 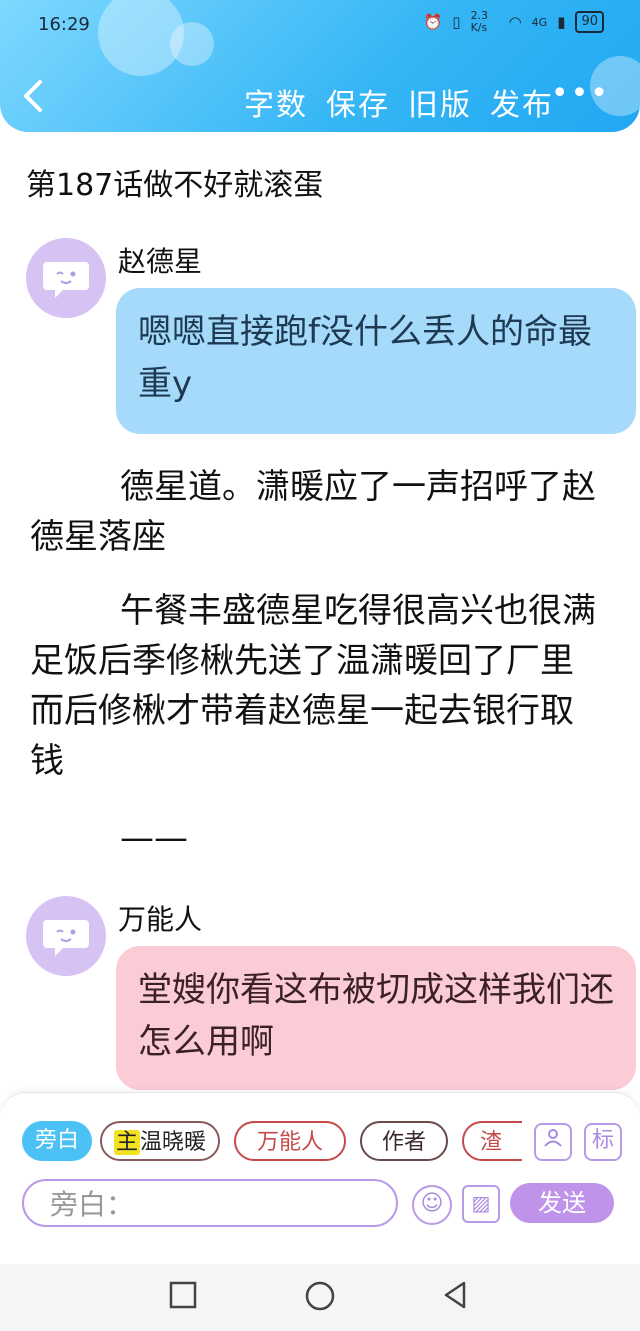 I want to click on narration-paragraph: 德星道。潇暖应了一声招呼了赵德星落座, so click(x=315, y=512).